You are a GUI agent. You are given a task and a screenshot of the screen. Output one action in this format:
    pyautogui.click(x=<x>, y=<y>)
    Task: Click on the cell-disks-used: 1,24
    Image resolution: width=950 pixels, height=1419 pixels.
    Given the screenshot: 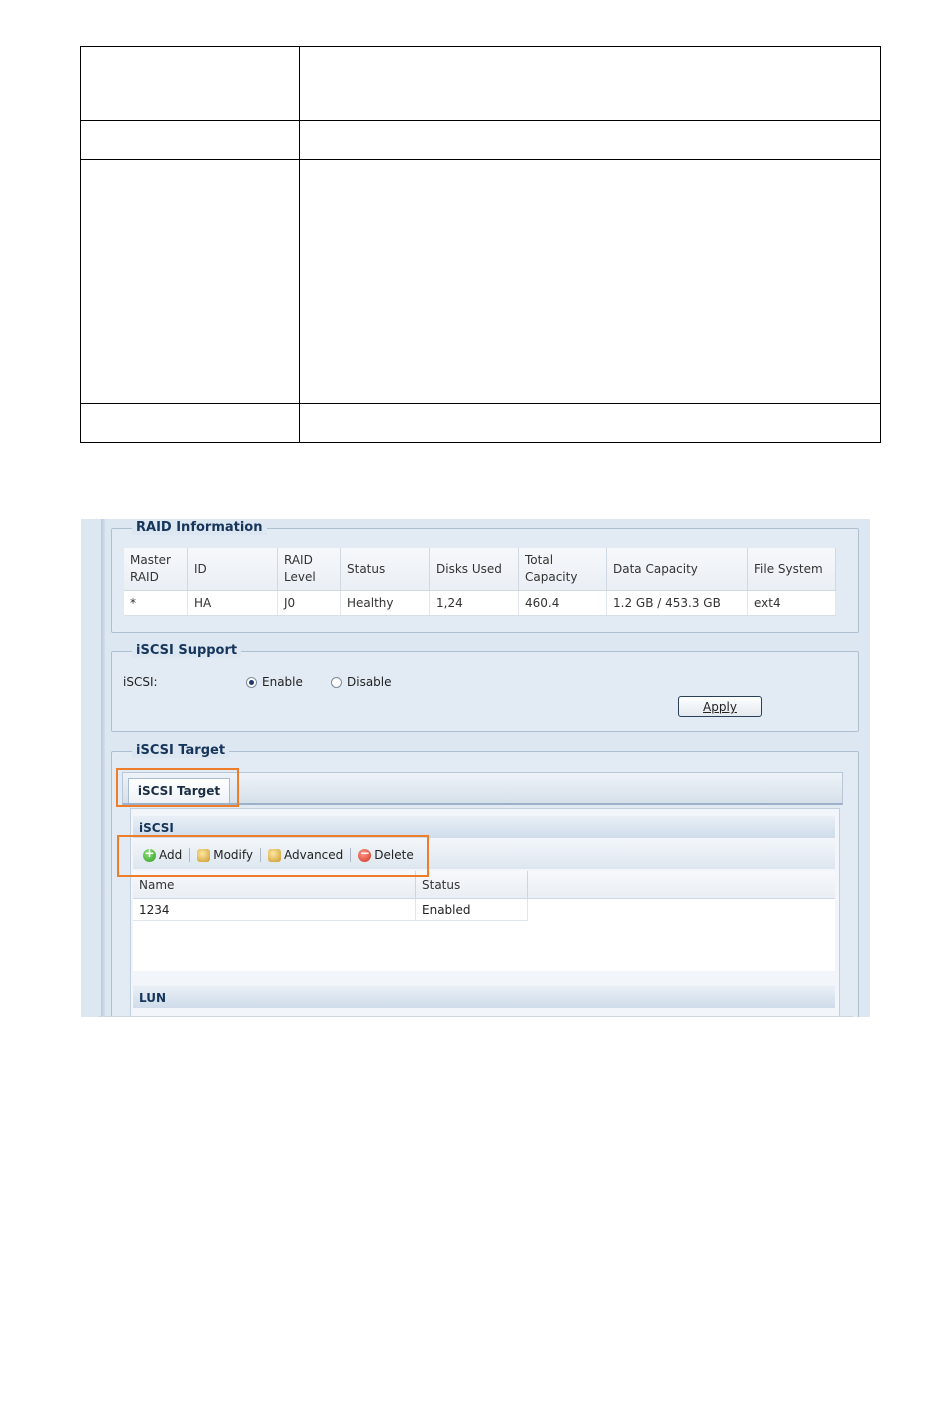 What is the action you would take?
    pyautogui.click(x=474, y=603)
    